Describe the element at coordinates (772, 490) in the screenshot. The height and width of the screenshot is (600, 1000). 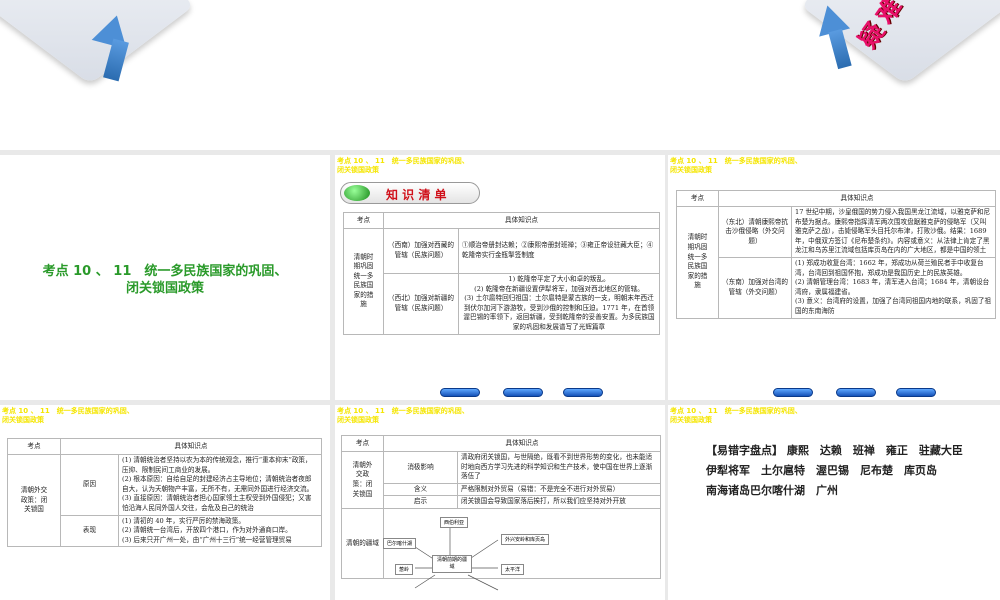
I see `error-prone-chars-line: 南海诸岛巴尔喀什湖 广州` at that location.